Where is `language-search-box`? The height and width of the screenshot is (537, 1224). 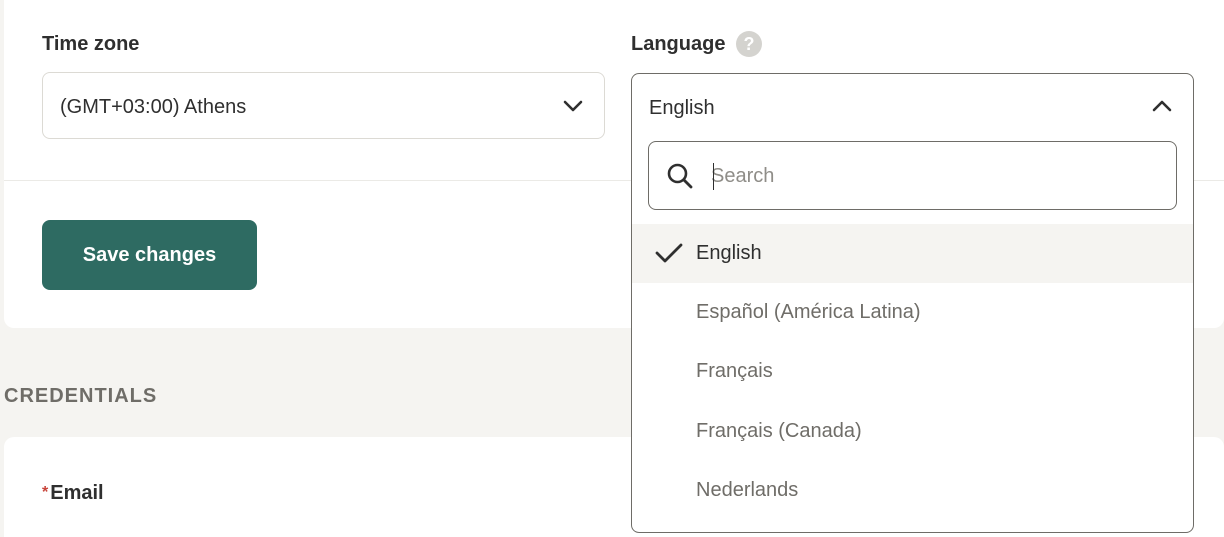 language-search-box is located at coordinates (912, 175).